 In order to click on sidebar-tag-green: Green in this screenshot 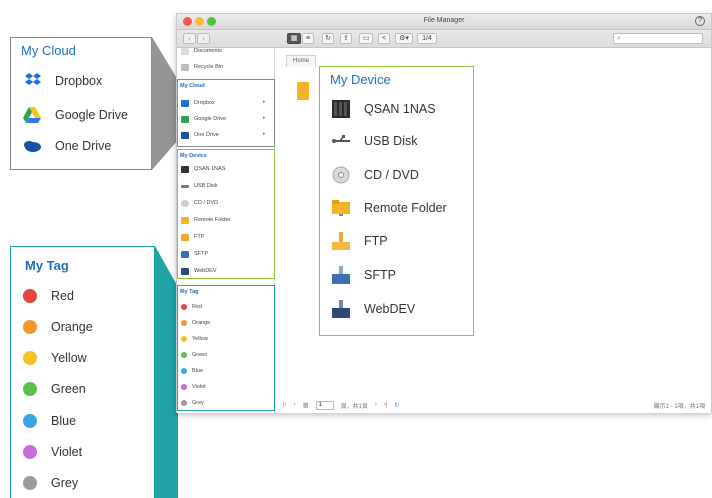, I will do `click(194, 355)`.